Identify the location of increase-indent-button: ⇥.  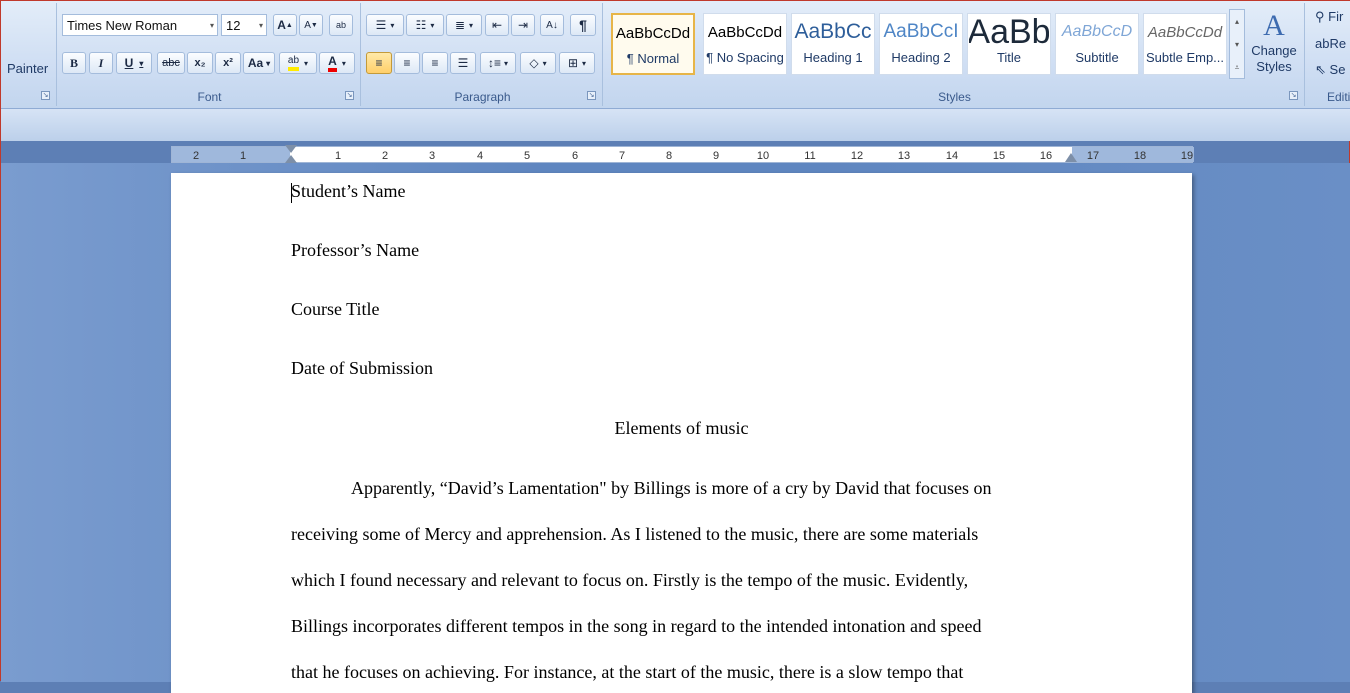
(523, 25).